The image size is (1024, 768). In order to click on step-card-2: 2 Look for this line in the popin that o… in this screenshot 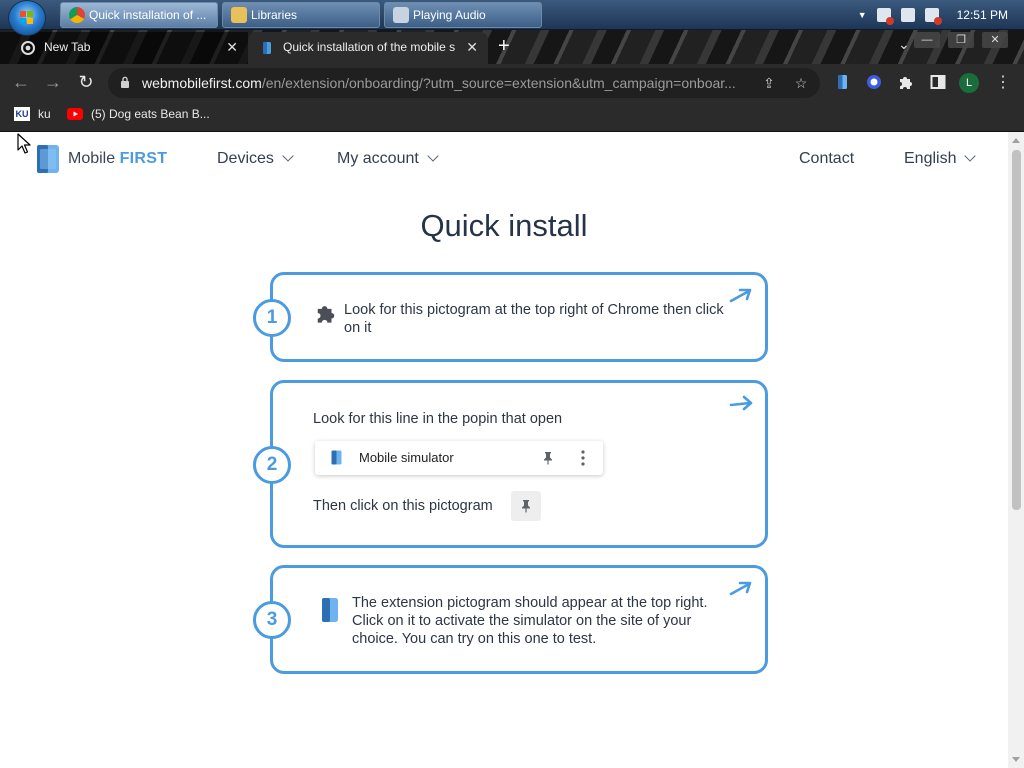, I will do `click(510, 464)`.